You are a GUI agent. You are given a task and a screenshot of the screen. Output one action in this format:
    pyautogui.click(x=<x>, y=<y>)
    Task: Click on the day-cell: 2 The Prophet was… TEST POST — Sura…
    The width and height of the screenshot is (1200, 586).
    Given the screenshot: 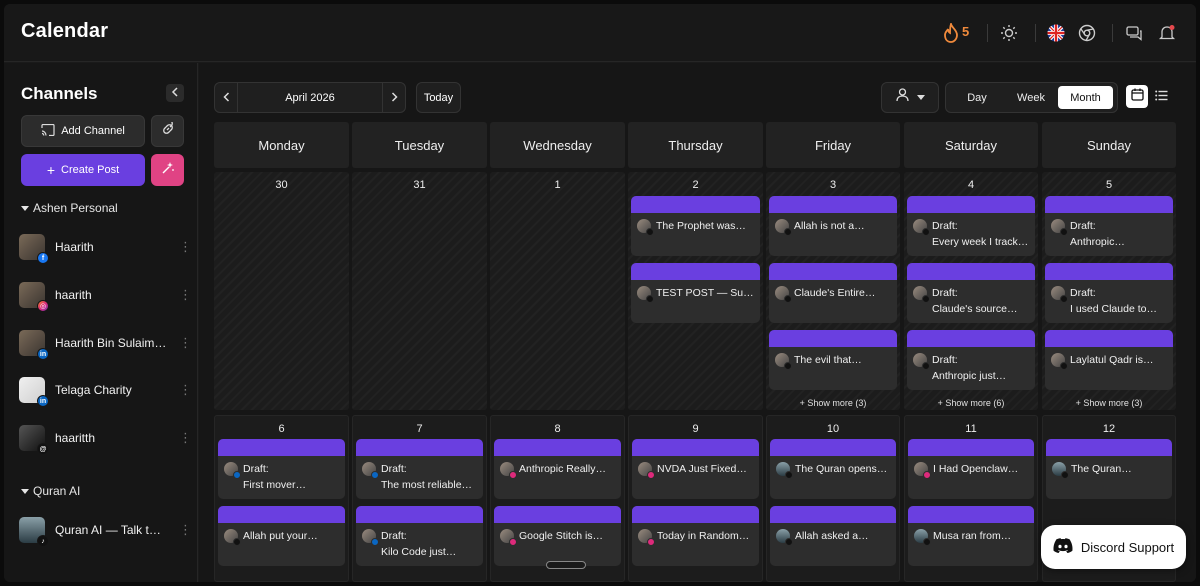 What is the action you would take?
    pyautogui.click(x=695, y=291)
    